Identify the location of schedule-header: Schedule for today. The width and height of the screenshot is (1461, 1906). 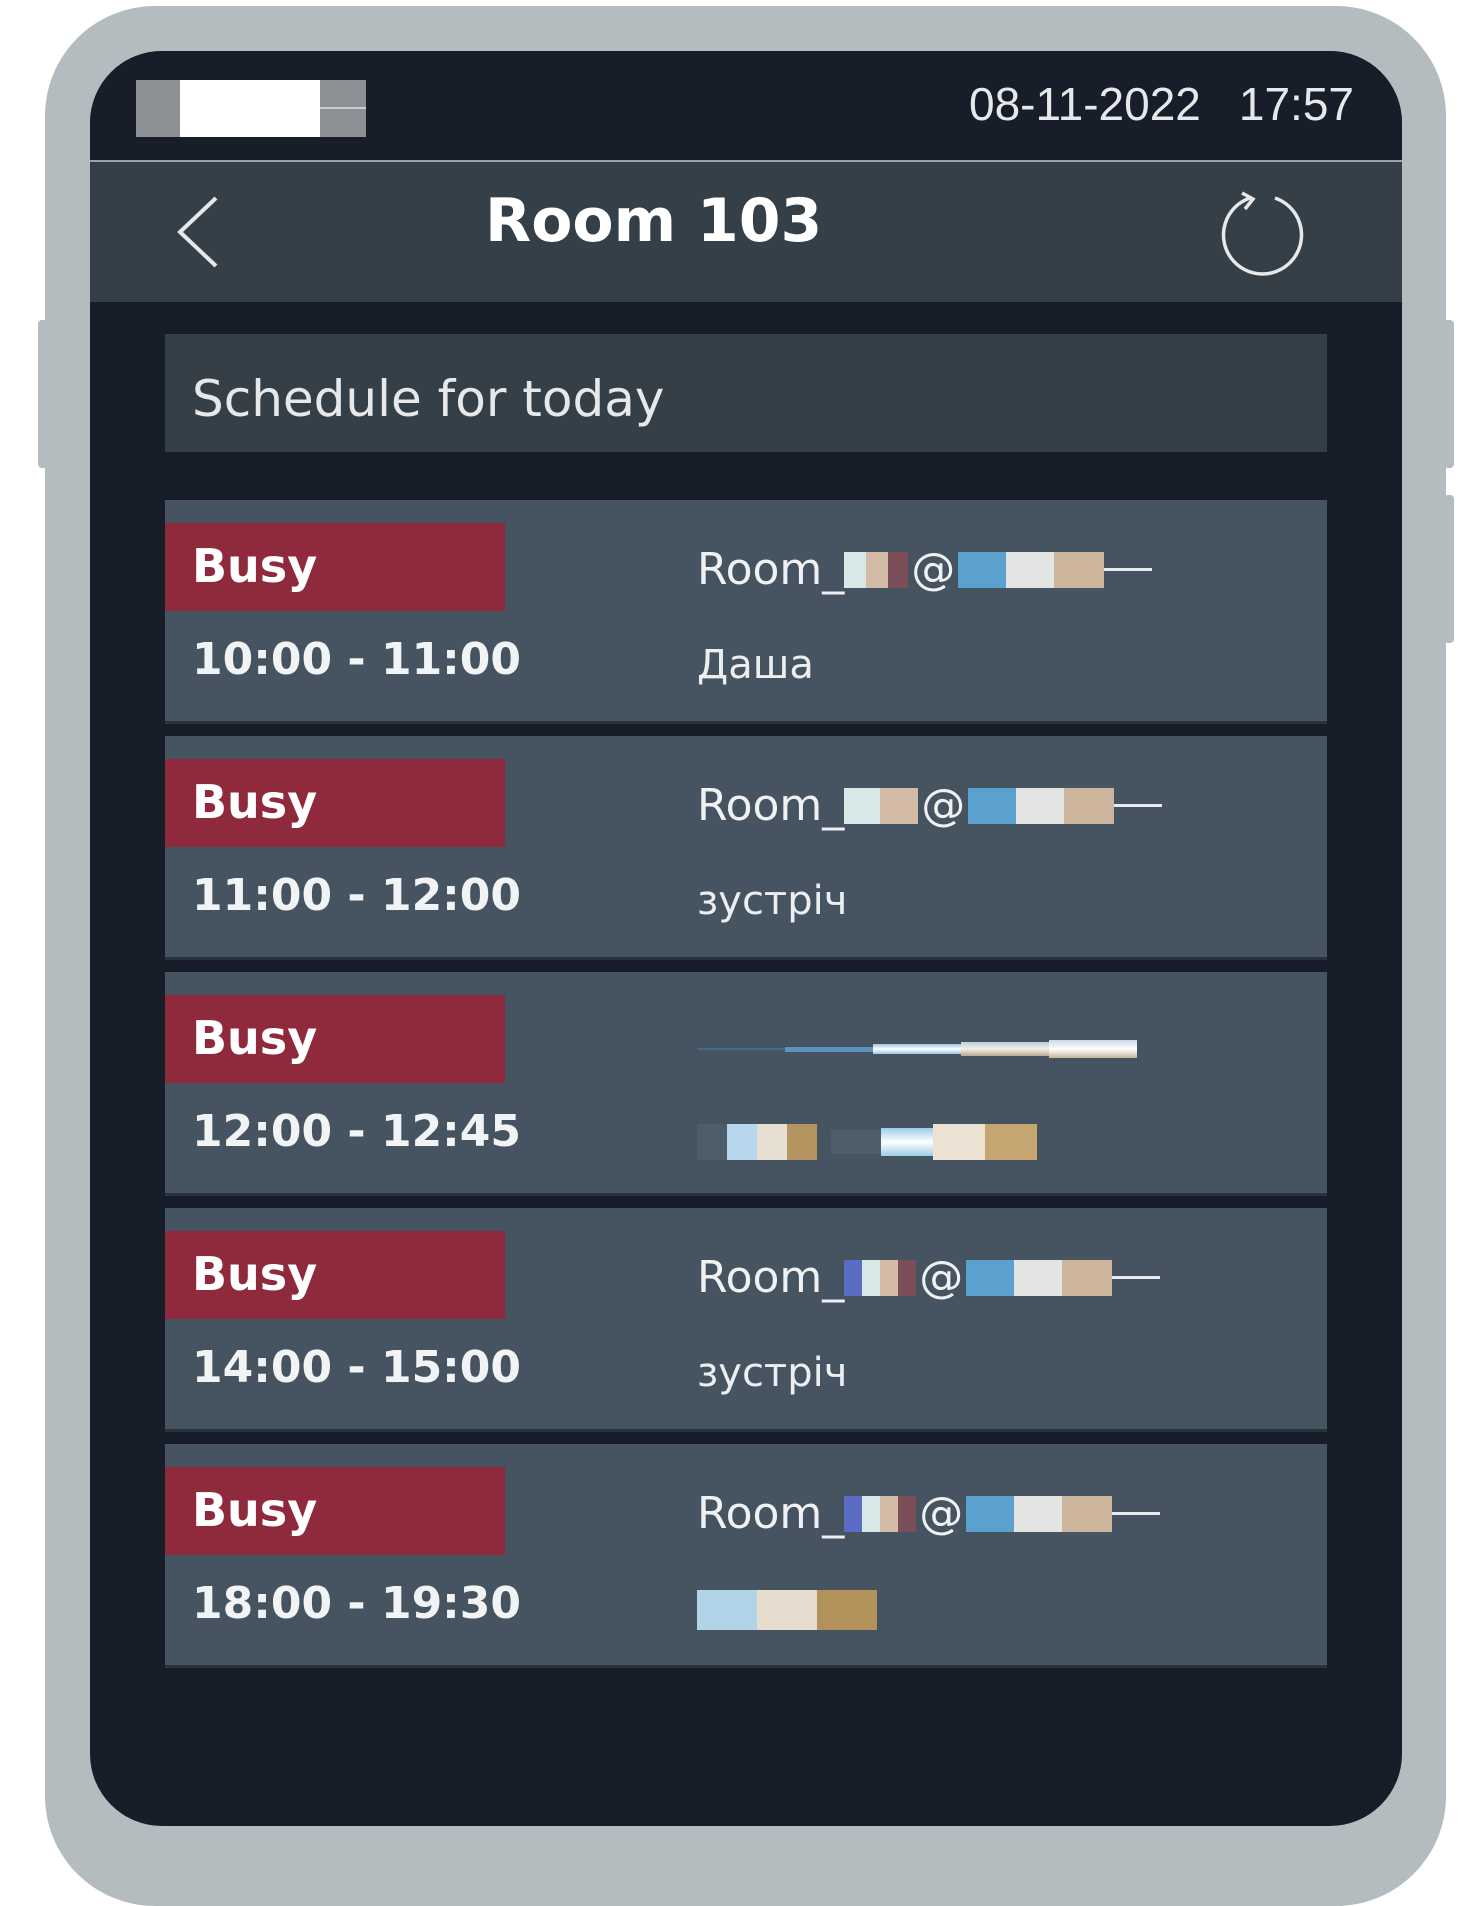
(746, 393).